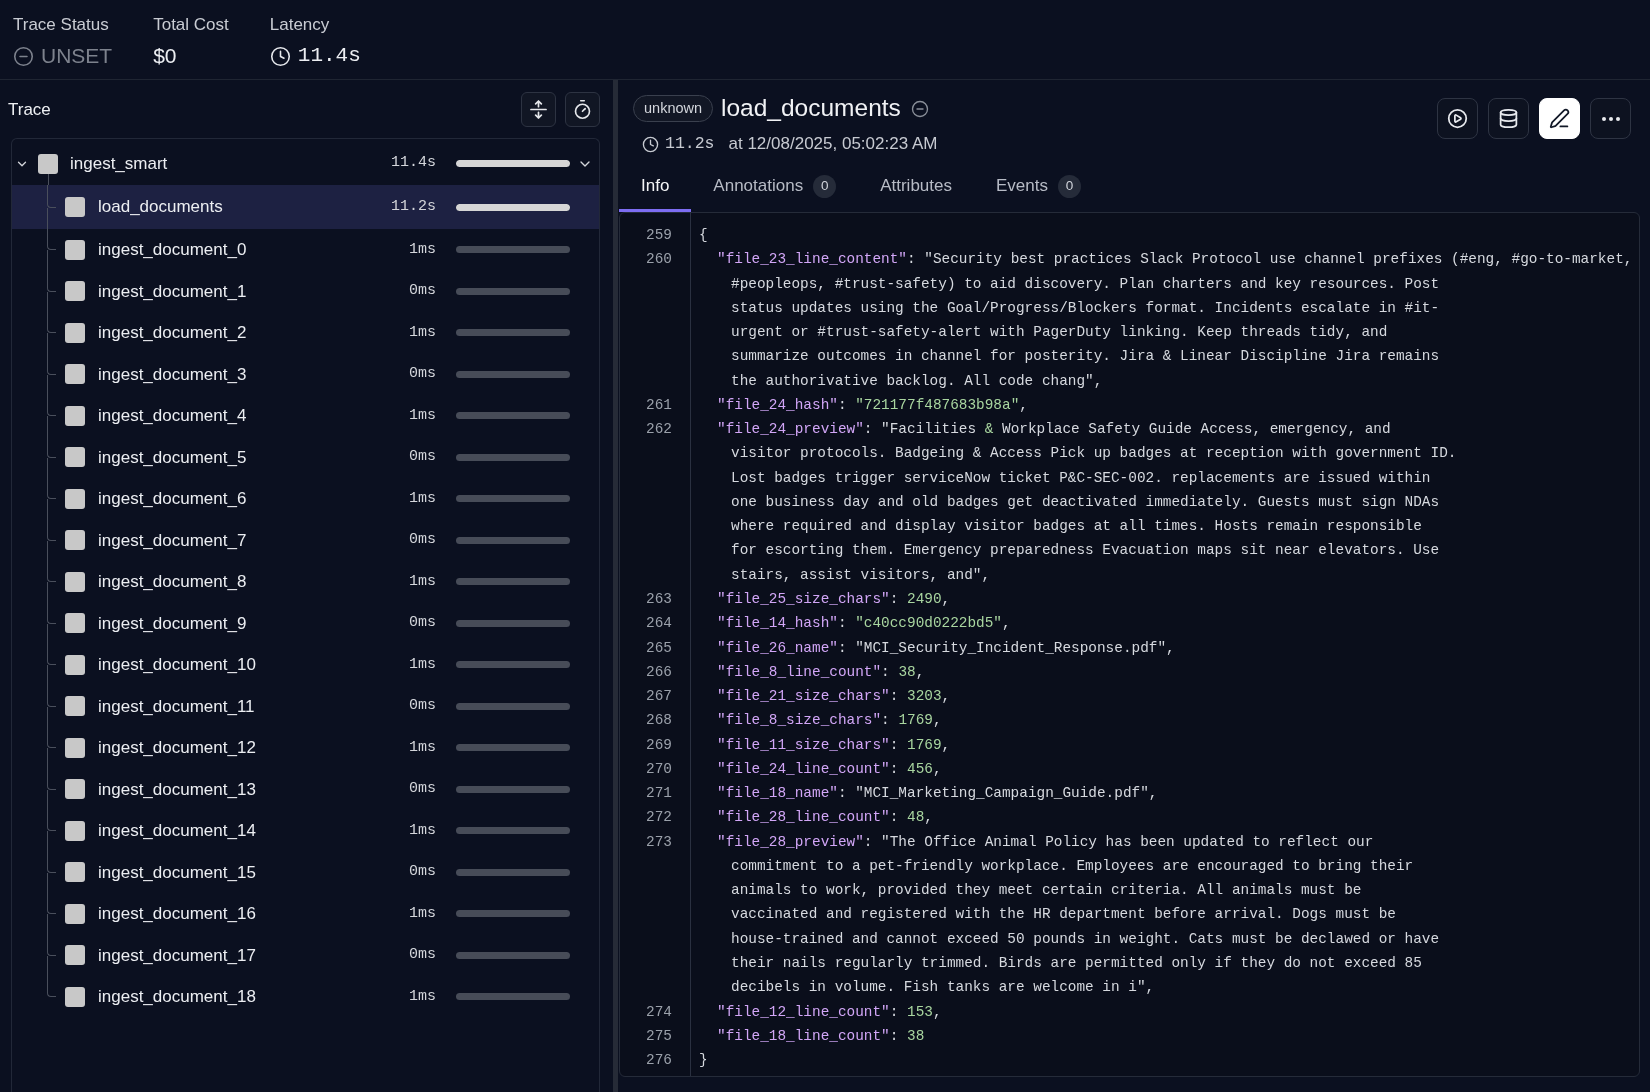  What do you see at coordinates (305, 665) in the screenshot?
I see `tree-item: ingest_document_10 1ms` at bounding box center [305, 665].